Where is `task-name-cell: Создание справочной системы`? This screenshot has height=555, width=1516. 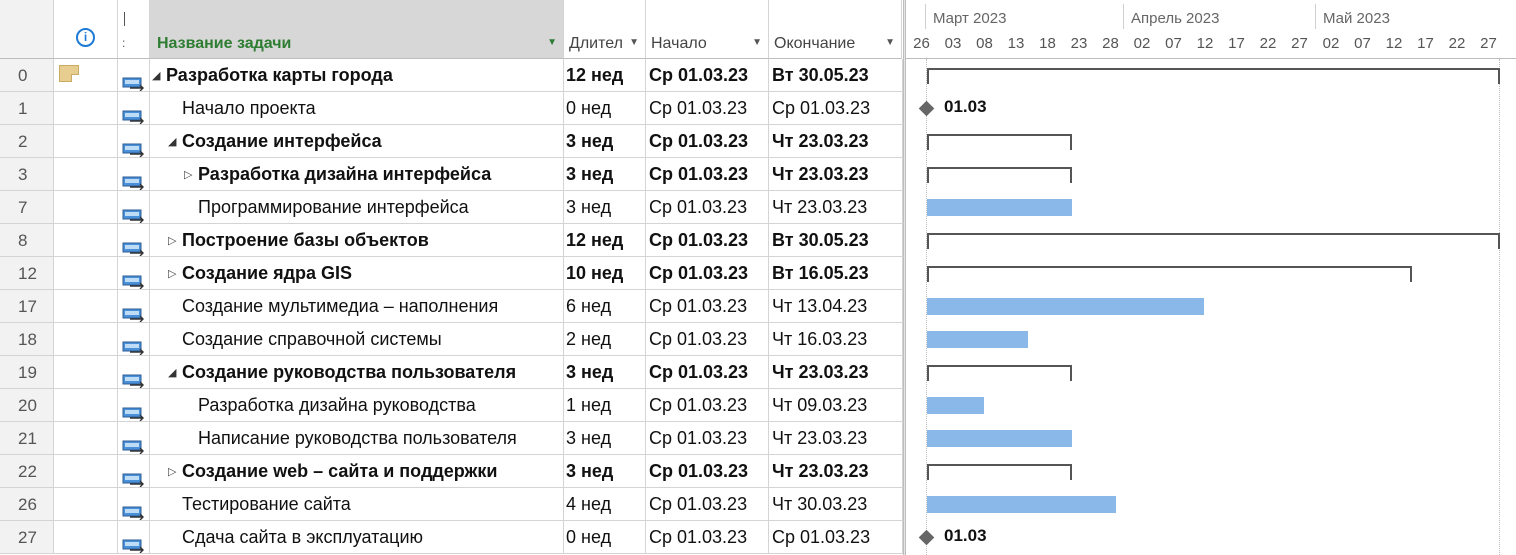 task-name-cell: Создание справочной системы is located at coordinates (357, 339).